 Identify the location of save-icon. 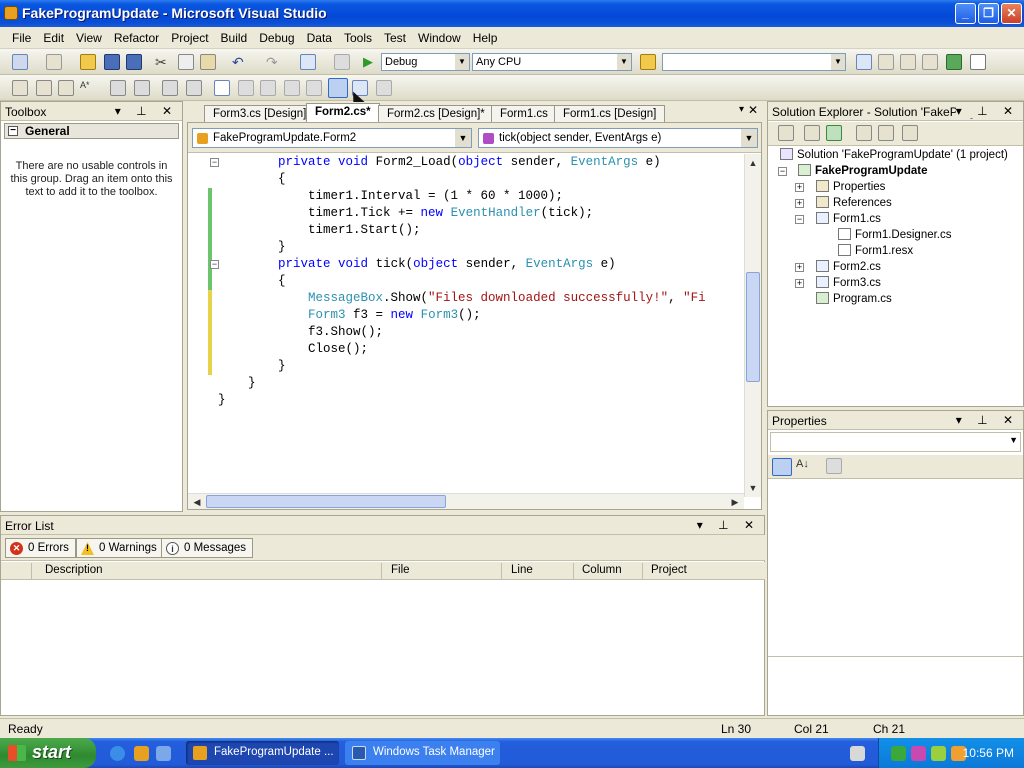
(112, 62).